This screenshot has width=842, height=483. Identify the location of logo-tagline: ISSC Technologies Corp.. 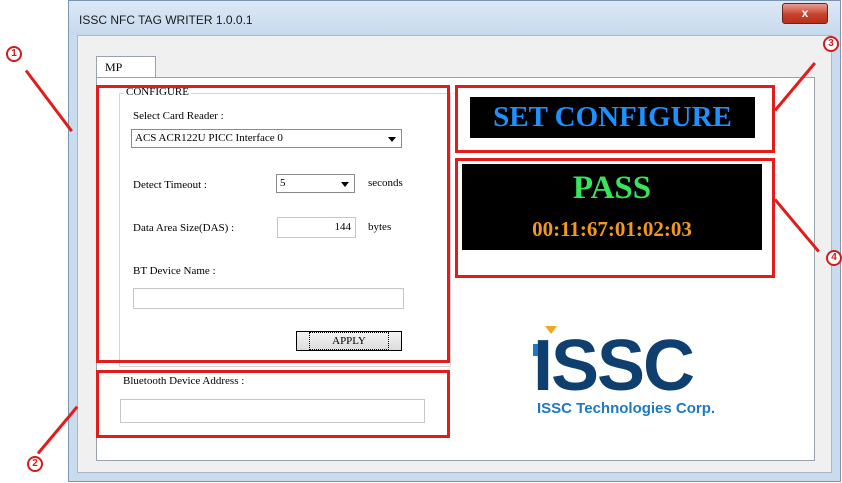
(626, 408).